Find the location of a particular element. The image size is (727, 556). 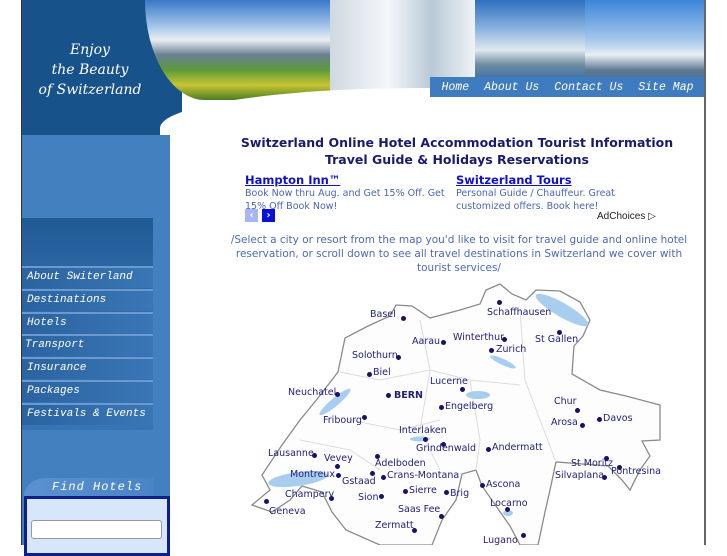

city-label: Ascona is located at coordinates (503, 484).